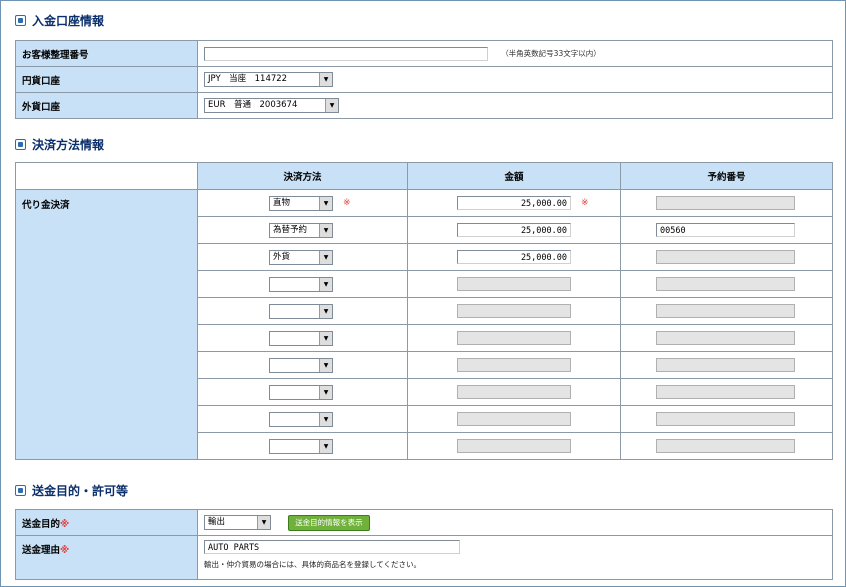 This screenshot has height=587, width=846. Describe the element at coordinates (290, 229) in the screenshot. I see `select-value: 為替予約` at that location.